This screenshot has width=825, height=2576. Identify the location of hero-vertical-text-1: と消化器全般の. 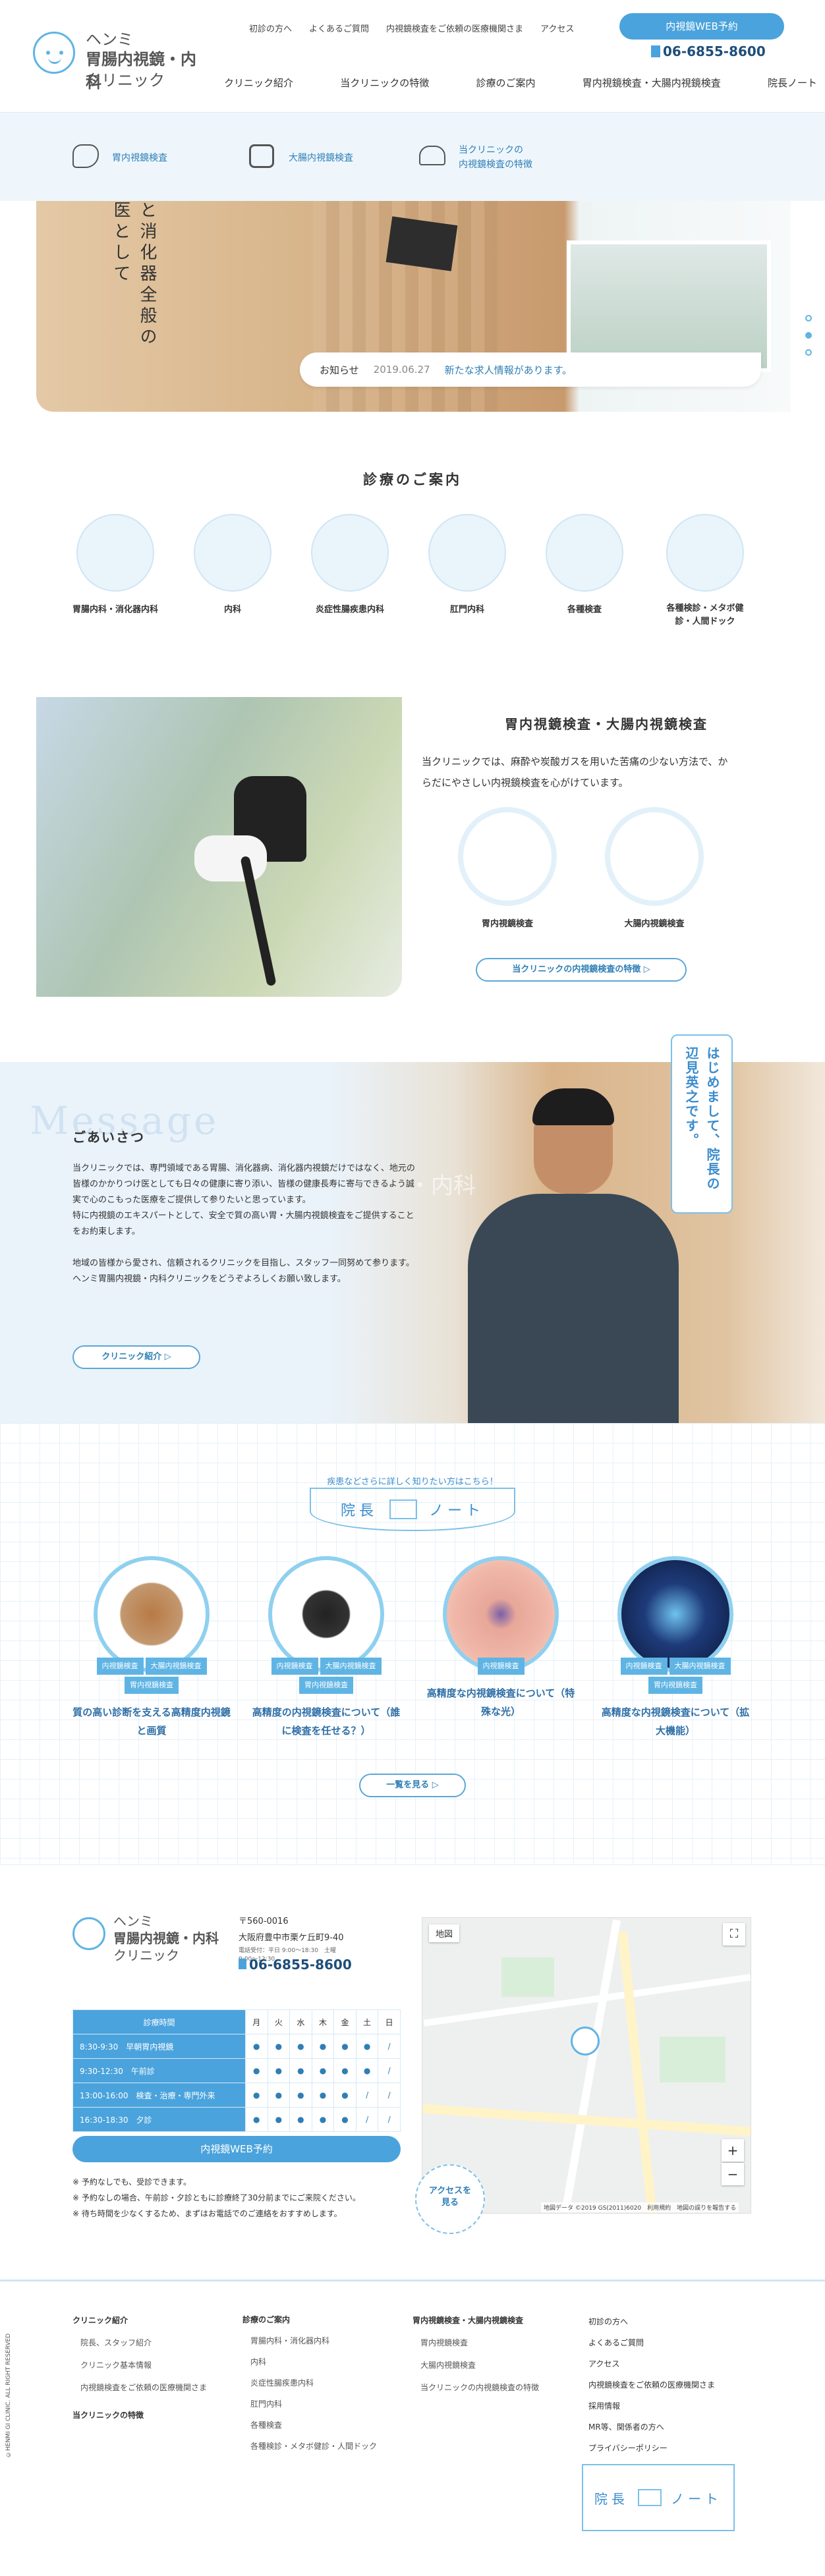
(147, 275).